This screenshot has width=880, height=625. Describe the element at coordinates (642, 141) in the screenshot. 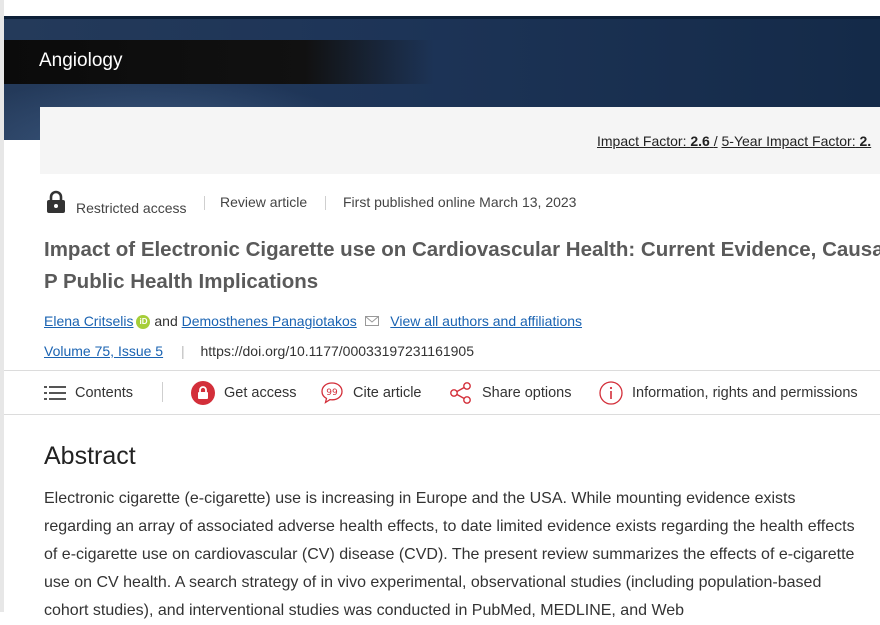

I see `impact-factor-label: Impact Factor:` at that location.